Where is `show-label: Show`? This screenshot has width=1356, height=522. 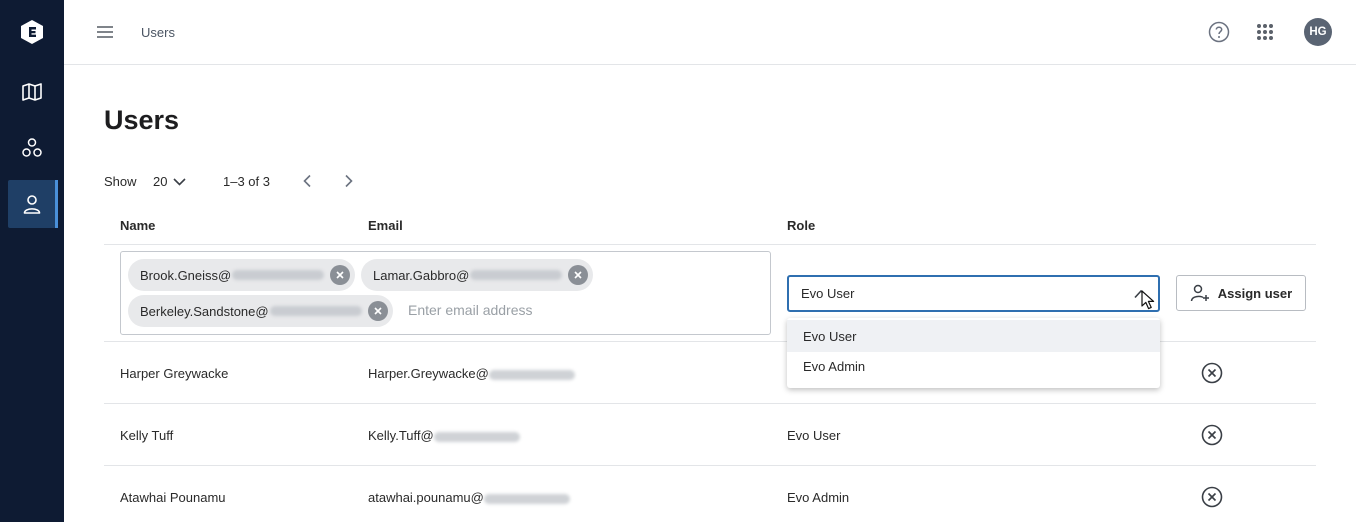 show-label: Show is located at coordinates (120, 181).